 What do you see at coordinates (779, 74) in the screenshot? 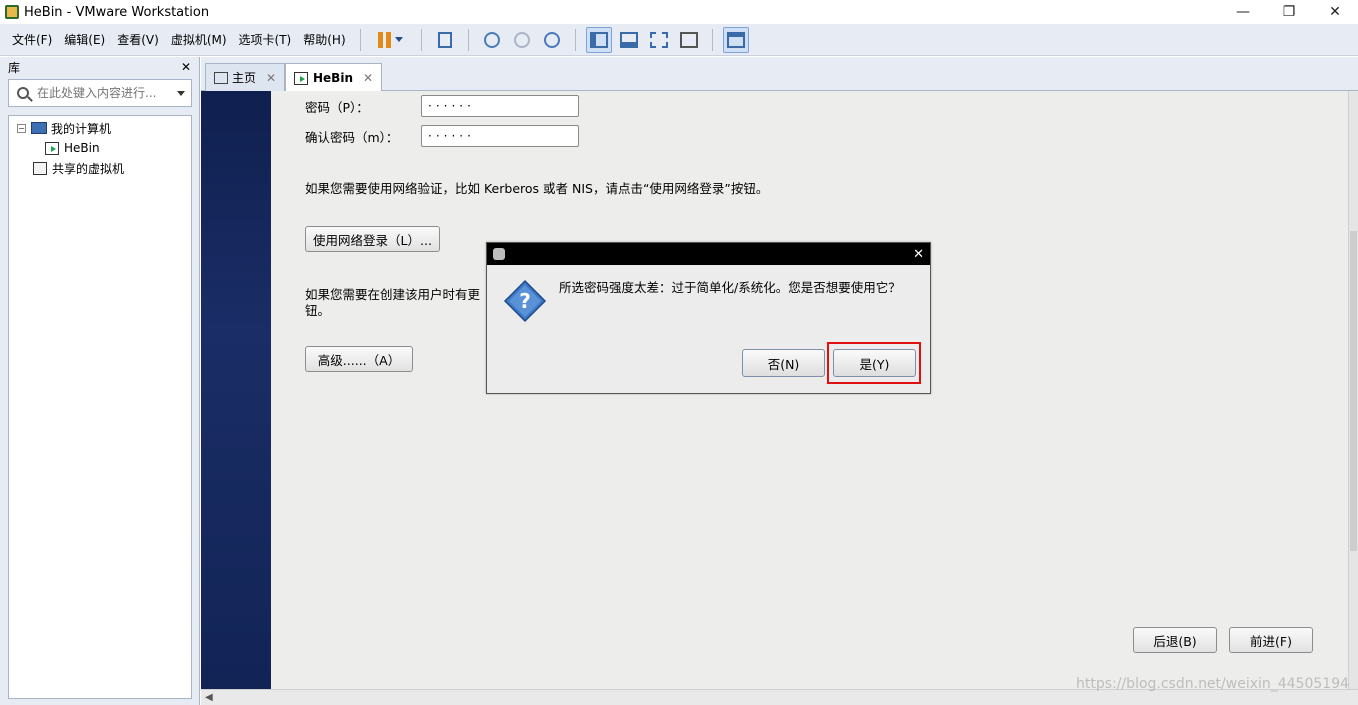
I see `tab-strip: 主页 ✕ HeBin ✕` at bounding box center [779, 74].